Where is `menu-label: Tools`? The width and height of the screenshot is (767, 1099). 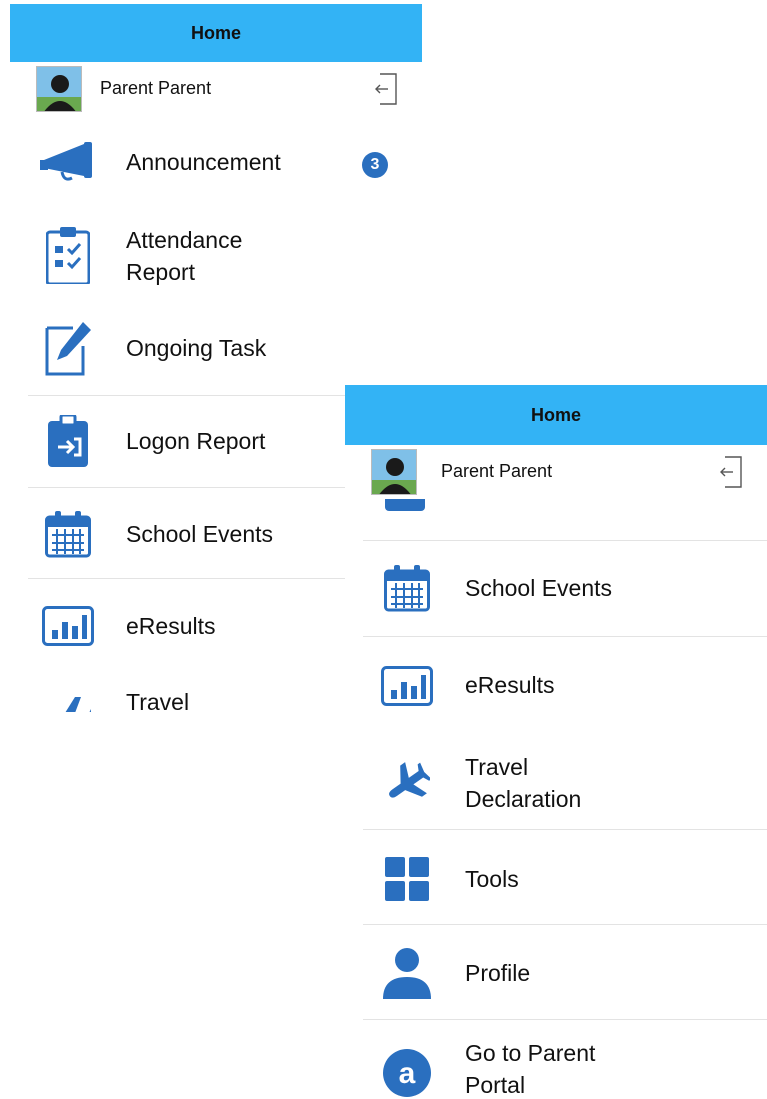 menu-label: Tools is located at coordinates (492, 879).